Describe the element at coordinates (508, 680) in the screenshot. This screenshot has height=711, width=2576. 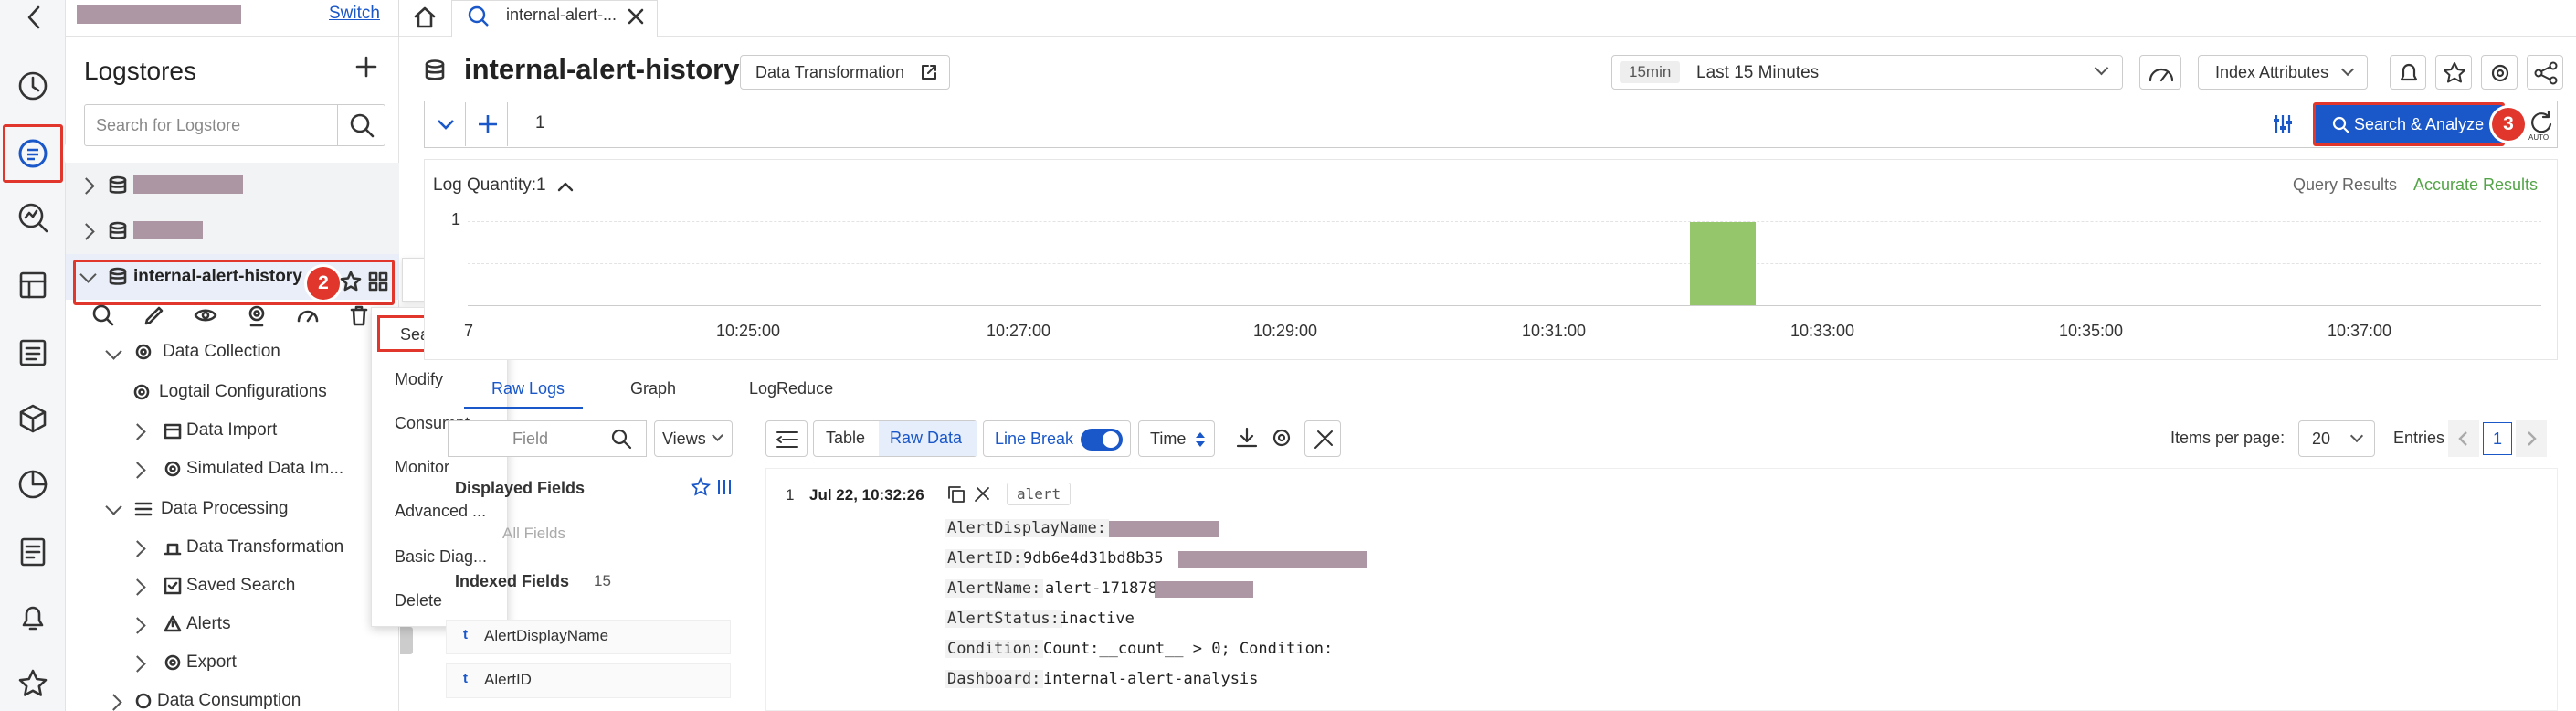
I see `field-name: AlertID` at that location.